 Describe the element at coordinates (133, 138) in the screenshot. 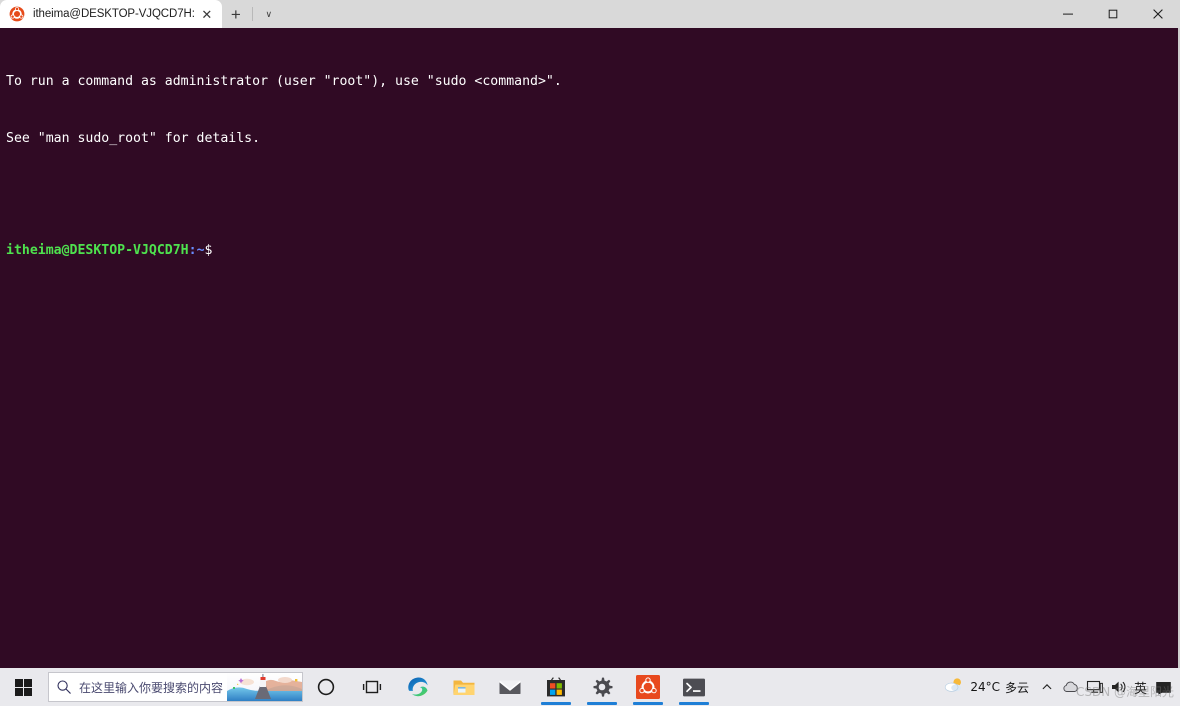

I see `terminal-line: See "man sudo_root" for details.` at that location.